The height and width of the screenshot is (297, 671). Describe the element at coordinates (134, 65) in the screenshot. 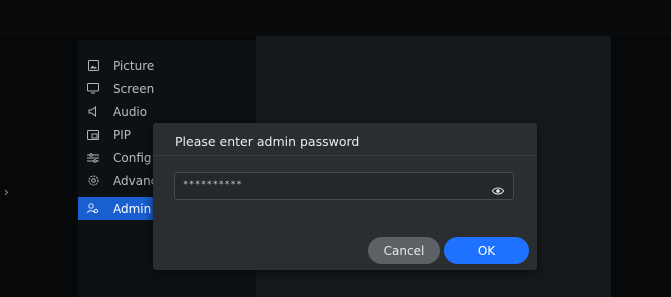

I see `menu-item-label: Picture` at that location.